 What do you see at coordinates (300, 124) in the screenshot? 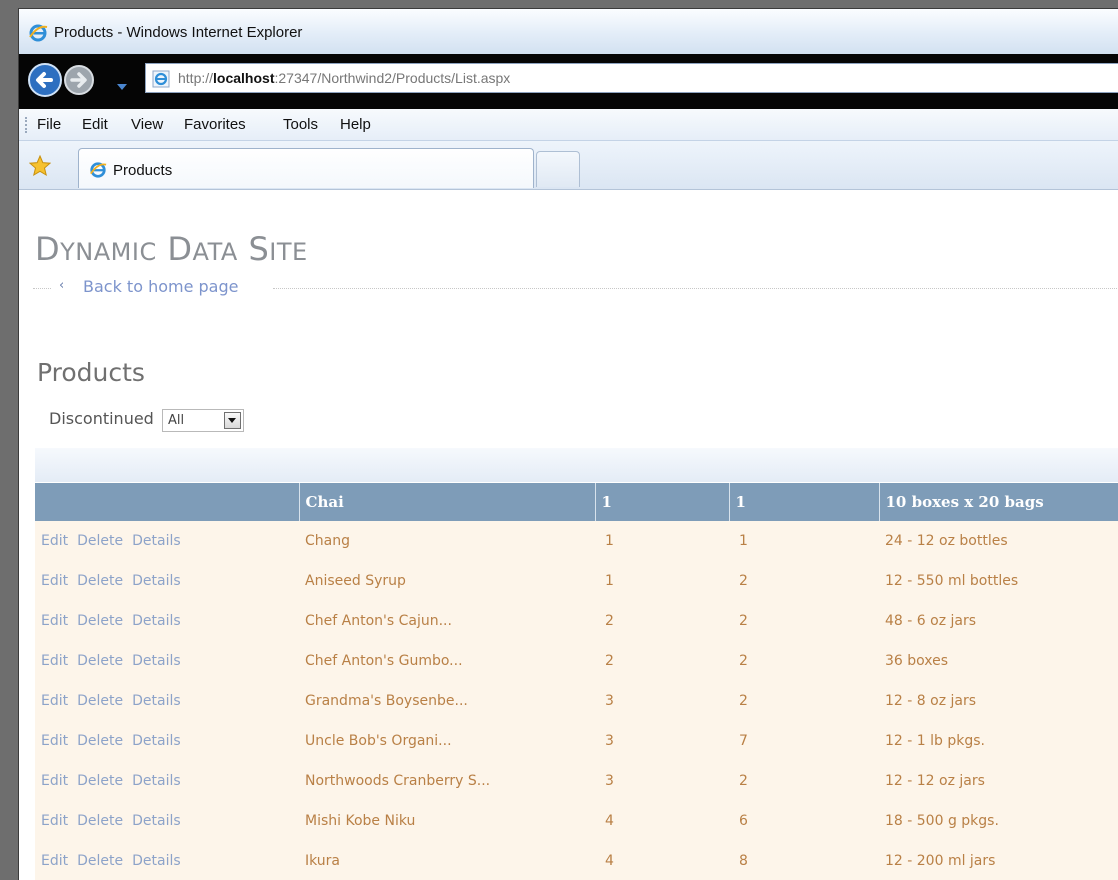
I see `menu-tools: Tools` at bounding box center [300, 124].